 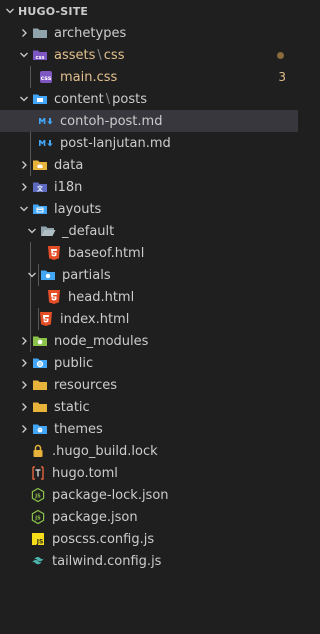 What do you see at coordinates (69, 165) in the screenshot?
I see `tree-item-label: data` at bounding box center [69, 165].